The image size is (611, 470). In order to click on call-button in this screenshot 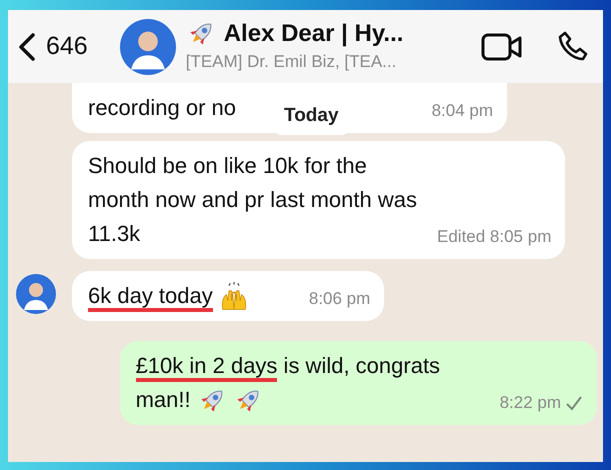, I will do `click(573, 46)`.